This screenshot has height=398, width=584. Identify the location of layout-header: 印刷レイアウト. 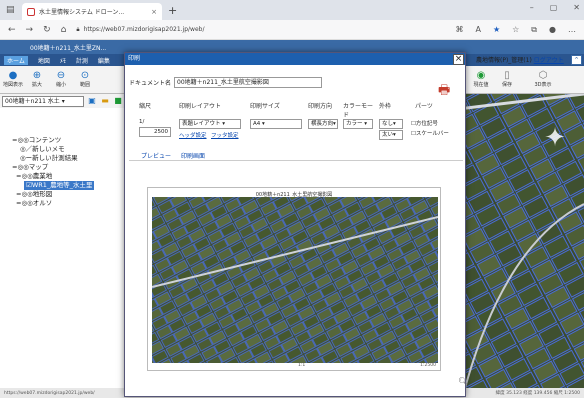
(200, 106).